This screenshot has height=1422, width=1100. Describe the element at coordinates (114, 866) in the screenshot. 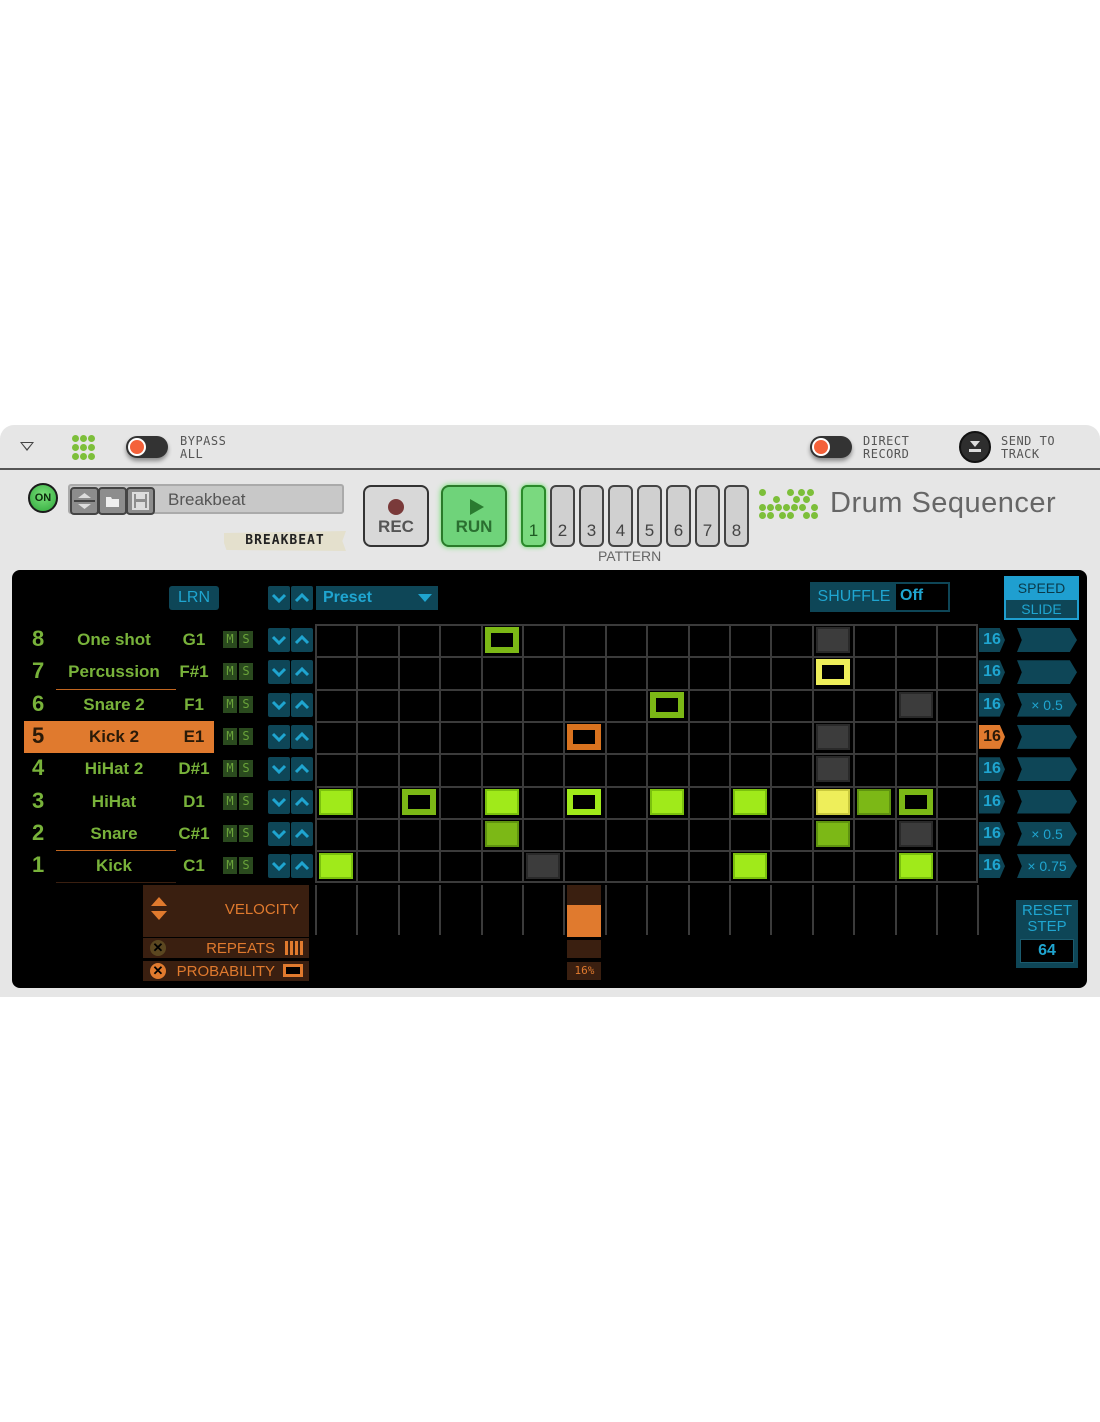

I see `lane-name: Kick` at that location.